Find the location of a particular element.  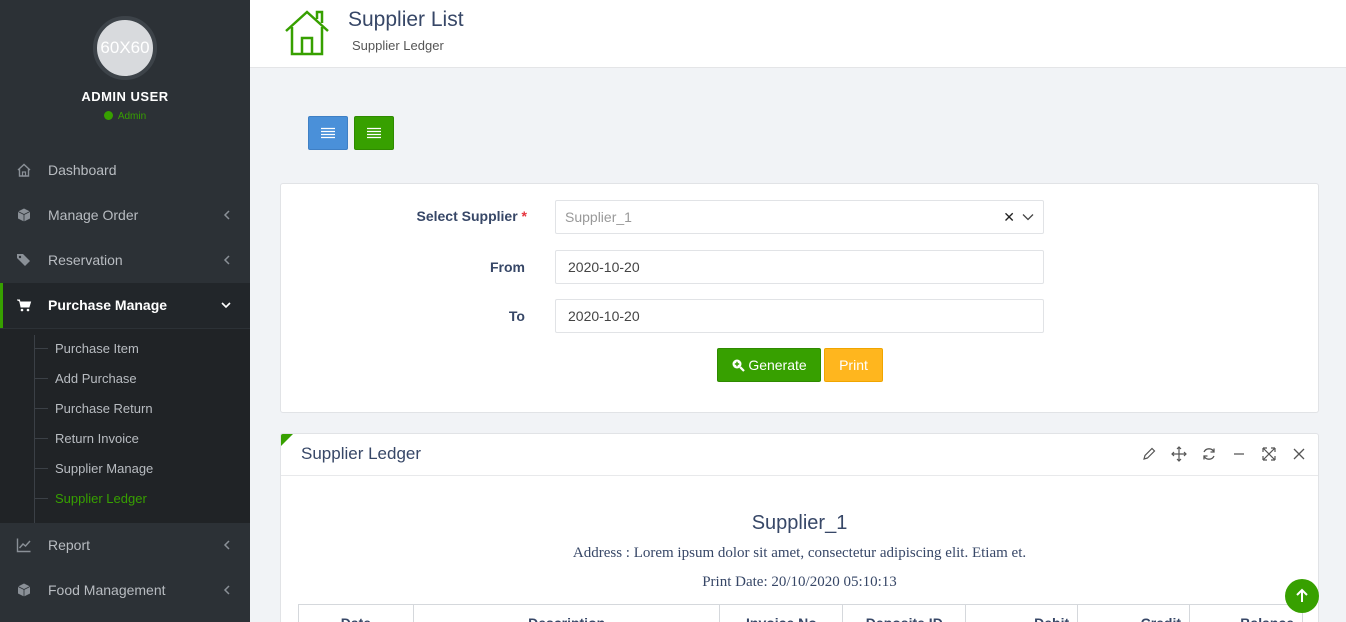

search-plus-icon is located at coordinates (739, 365).